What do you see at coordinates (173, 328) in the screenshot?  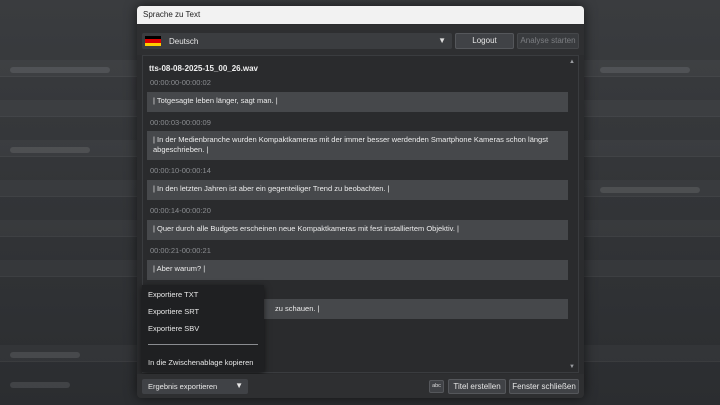 I see `menu-item-export-sbv: Exportiere SBV` at bounding box center [173, 328].